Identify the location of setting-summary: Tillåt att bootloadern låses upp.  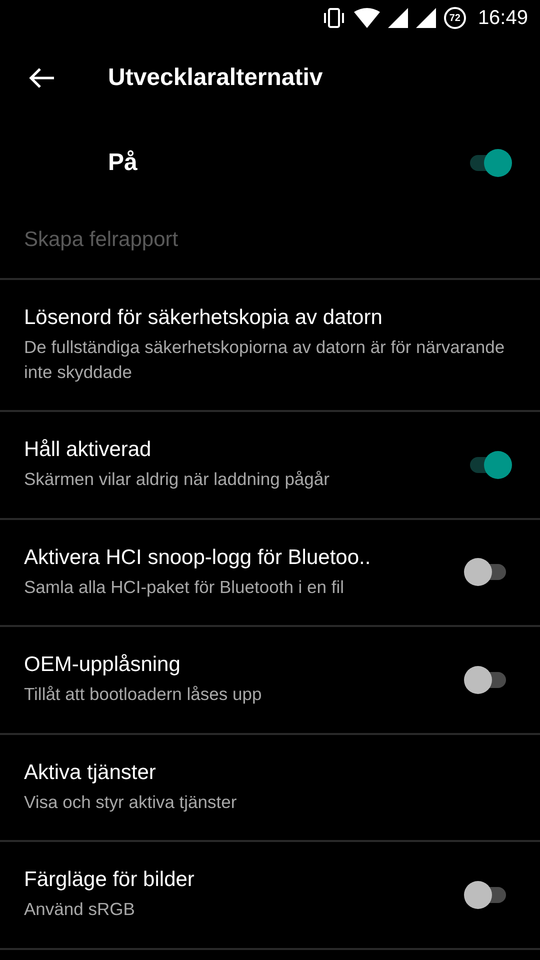
(143, 694).